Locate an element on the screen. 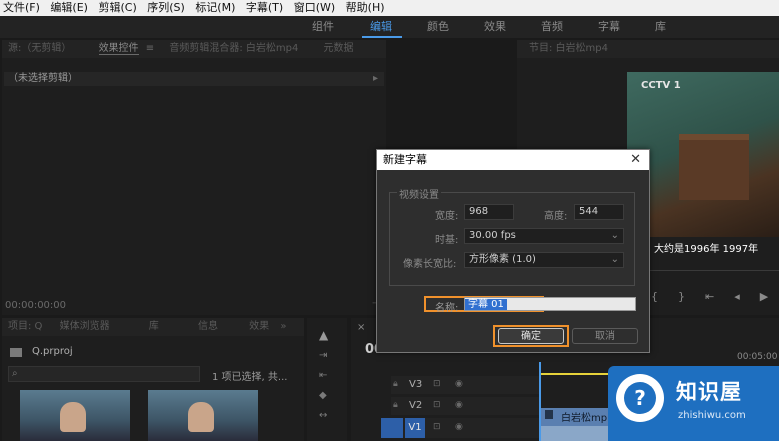 This screenshot has height=441, width=779. dialog-titlebar: 新建字幕 ✕ is located at coordinates (513, 160).